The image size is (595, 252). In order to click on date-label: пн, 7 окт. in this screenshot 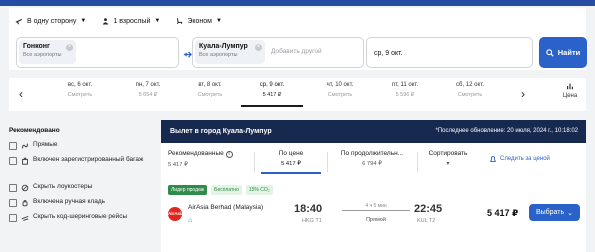, I will do `click(148, 85)`.